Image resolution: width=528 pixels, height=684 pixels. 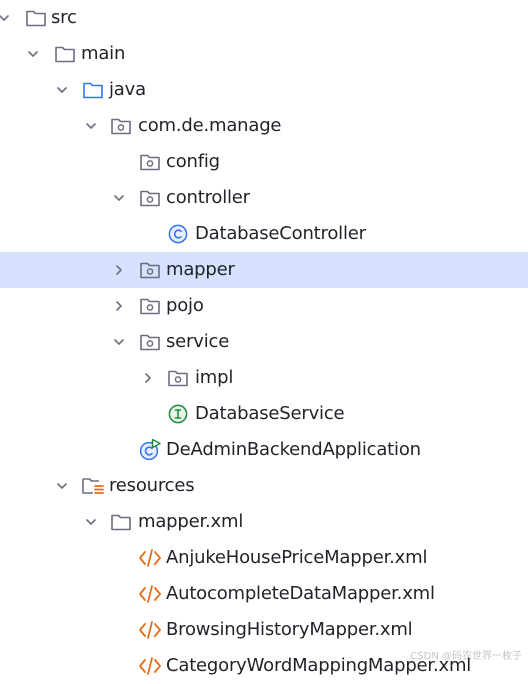 What do you see at coordinates (150, 450) in the screenshot?
I see `spring-application-icon` at bounding box center [150, 450].